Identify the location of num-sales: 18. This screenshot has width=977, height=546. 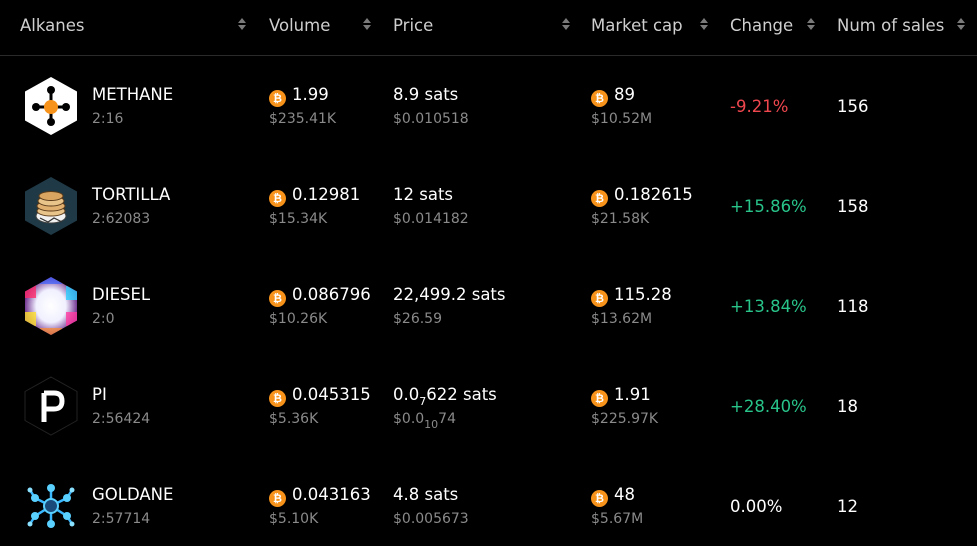
(847, 406).